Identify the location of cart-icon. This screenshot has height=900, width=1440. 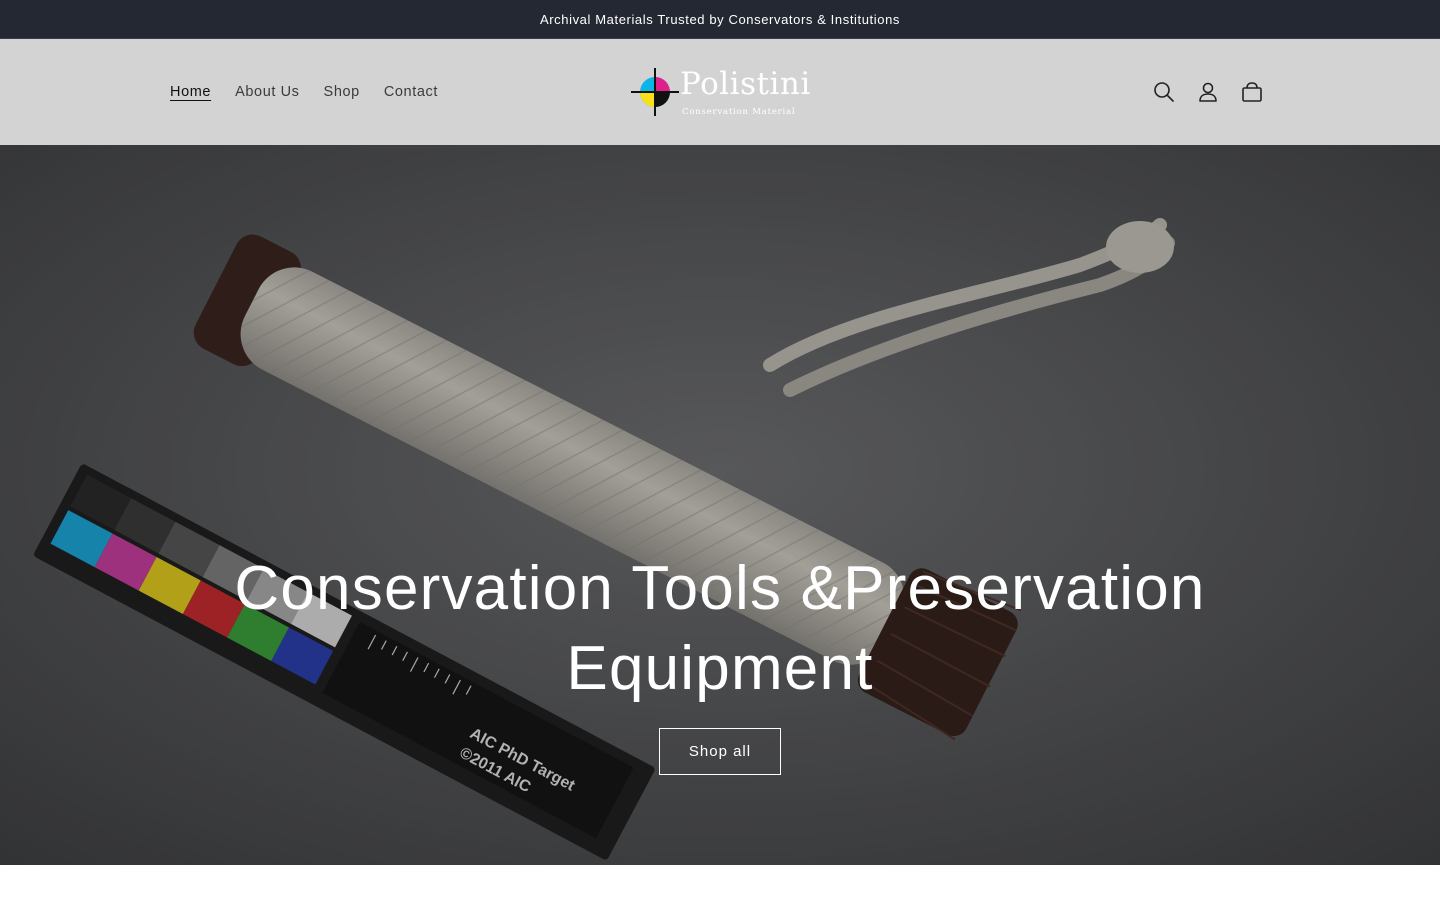
(1252, 92).